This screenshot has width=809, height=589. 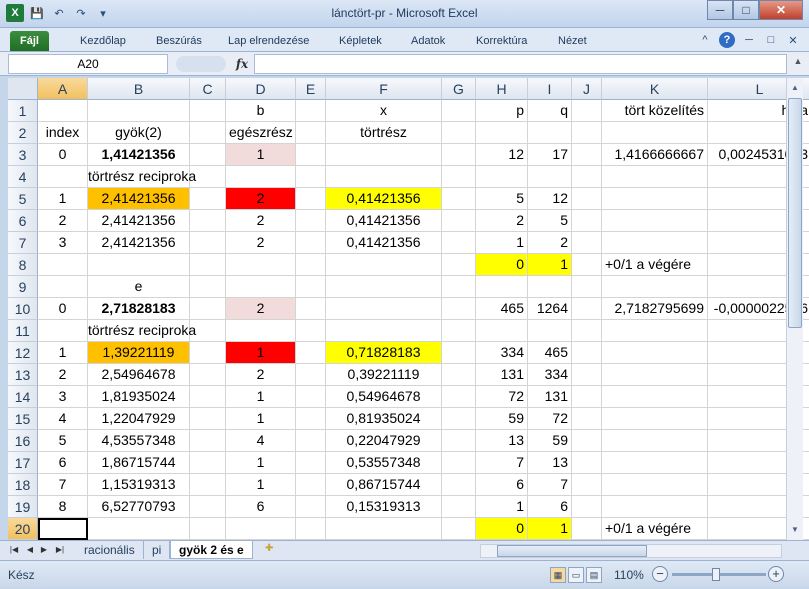 What do you see at coordinates (502, 155) in the screenshot?
I see `cell-h3: 12` at bounding box center [502, 155].